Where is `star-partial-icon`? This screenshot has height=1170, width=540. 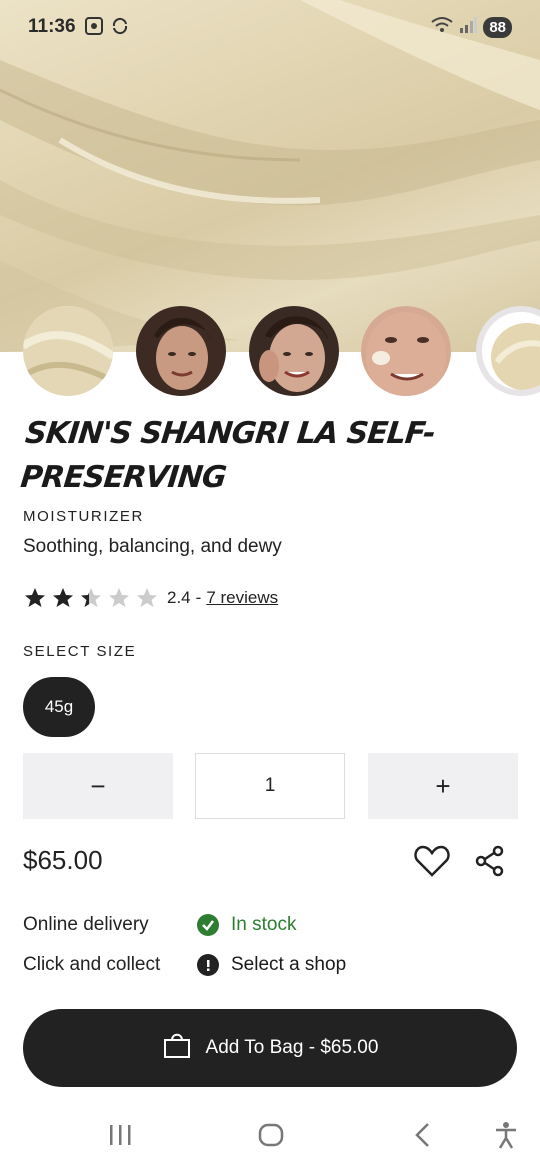 star-partial-icon is located at coordinates (91, 597).